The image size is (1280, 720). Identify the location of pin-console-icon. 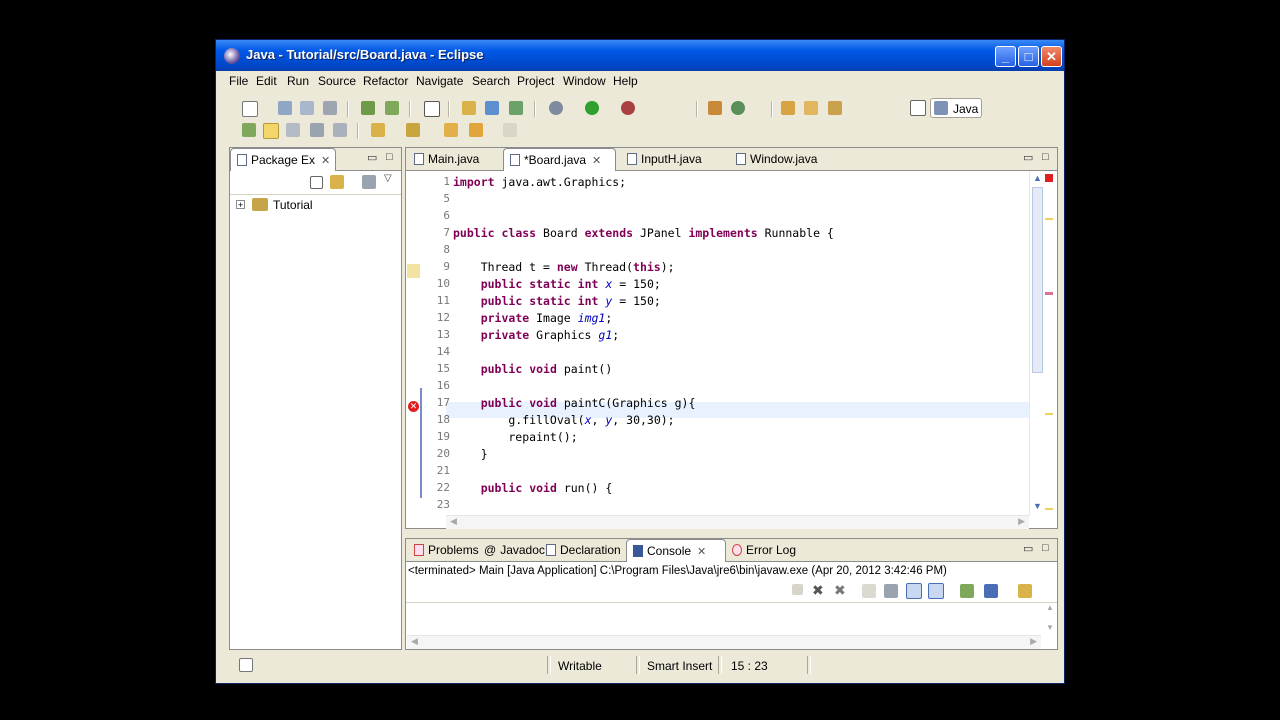
(967, 591).